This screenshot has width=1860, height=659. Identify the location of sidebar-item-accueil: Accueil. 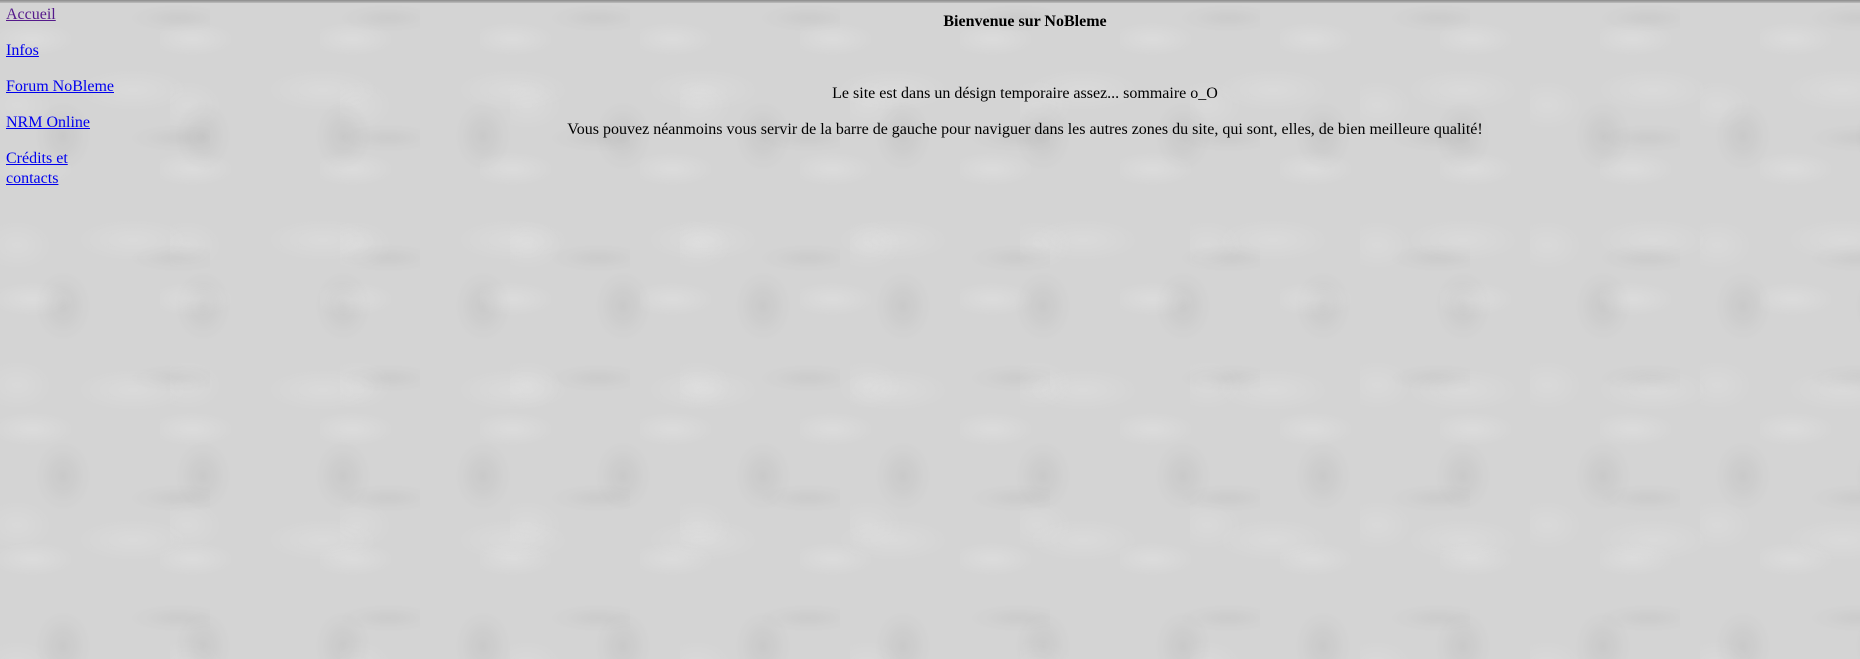
(61, 15).